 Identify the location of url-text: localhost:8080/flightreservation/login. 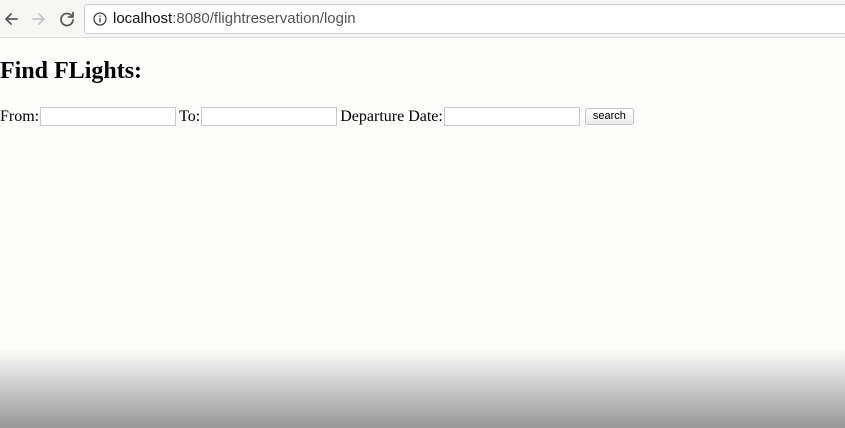
(234, 18).